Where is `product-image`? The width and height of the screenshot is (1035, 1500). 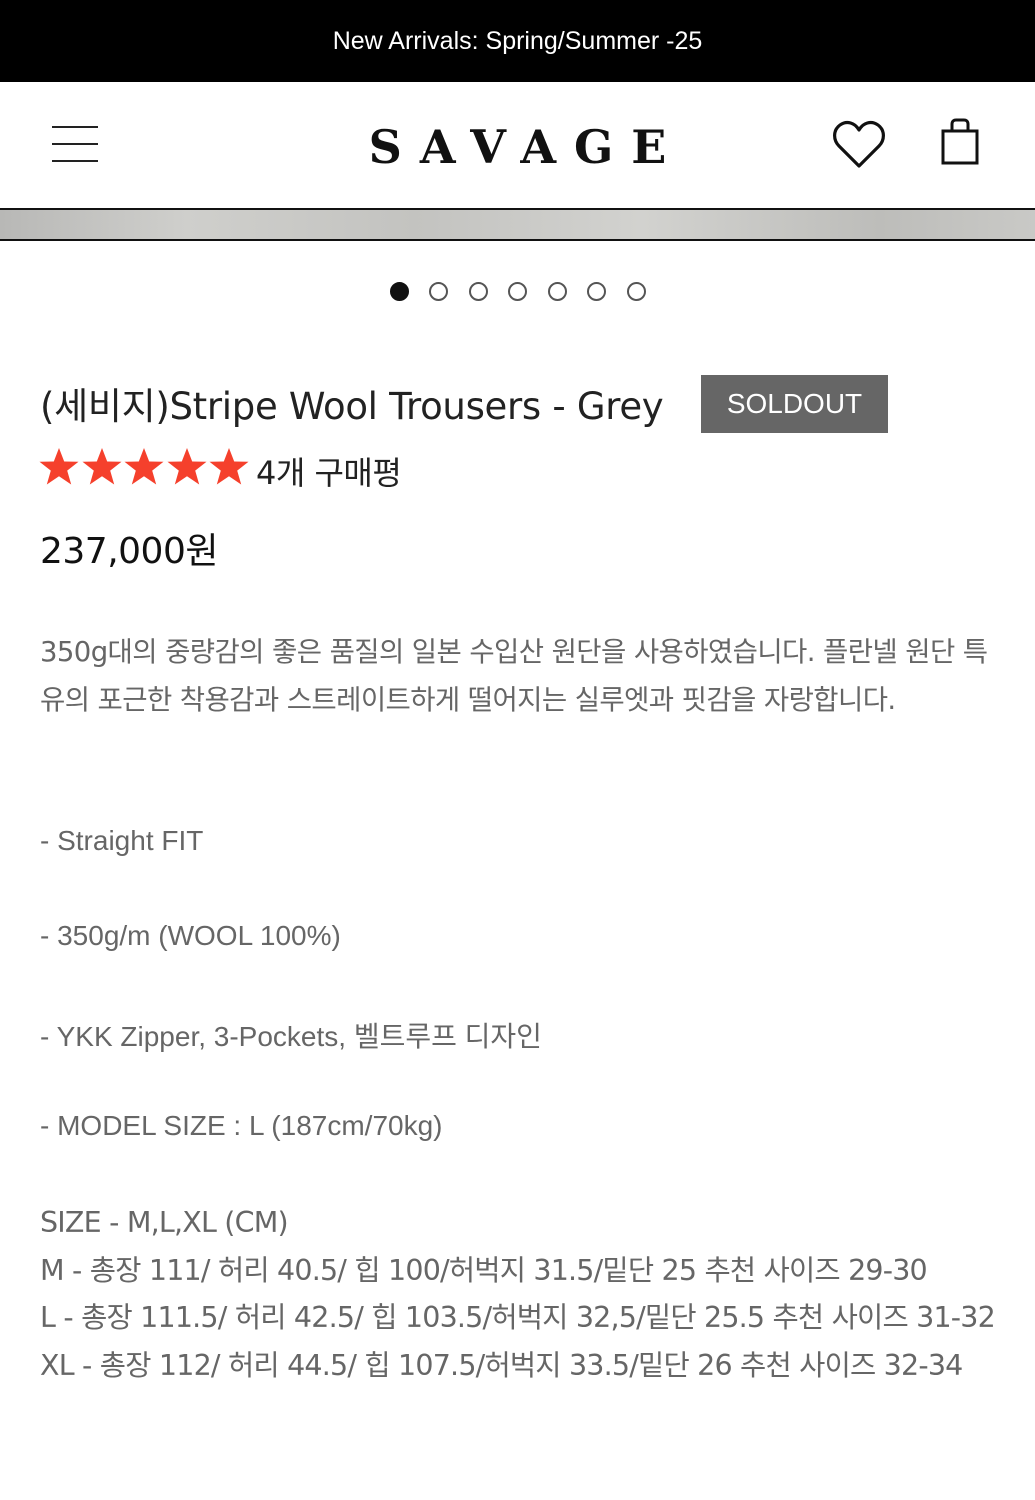 product-image is located at coordinates (517, 224).